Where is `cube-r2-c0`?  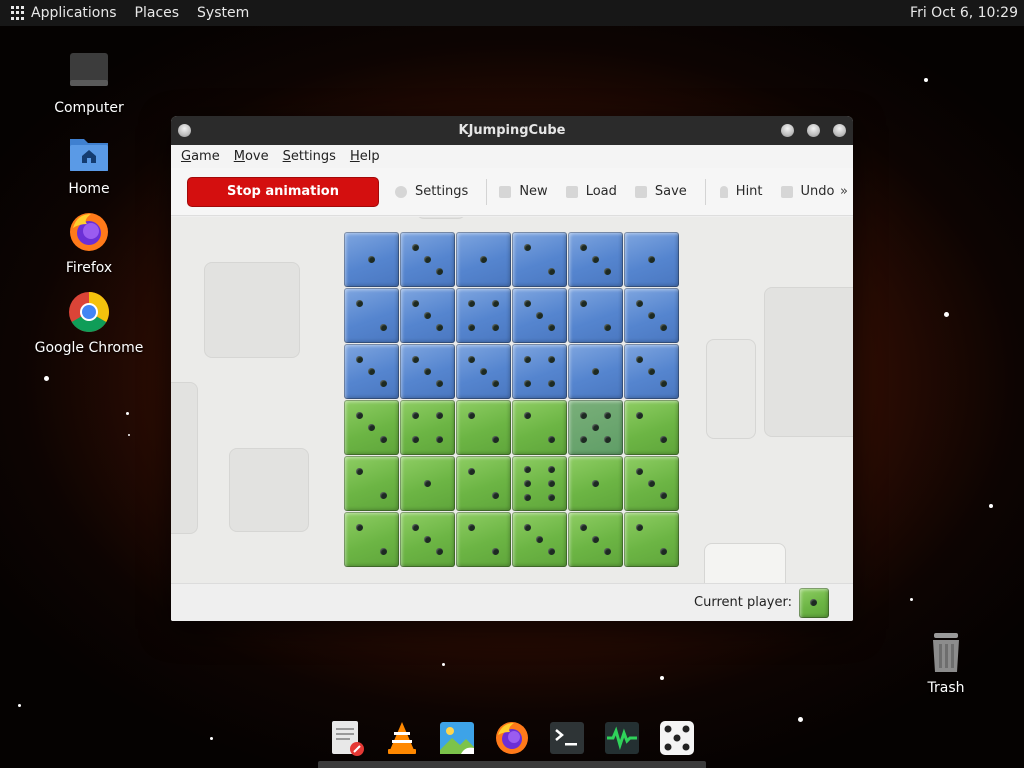 cube-r2-c0 is located at coordinates (371, 371).